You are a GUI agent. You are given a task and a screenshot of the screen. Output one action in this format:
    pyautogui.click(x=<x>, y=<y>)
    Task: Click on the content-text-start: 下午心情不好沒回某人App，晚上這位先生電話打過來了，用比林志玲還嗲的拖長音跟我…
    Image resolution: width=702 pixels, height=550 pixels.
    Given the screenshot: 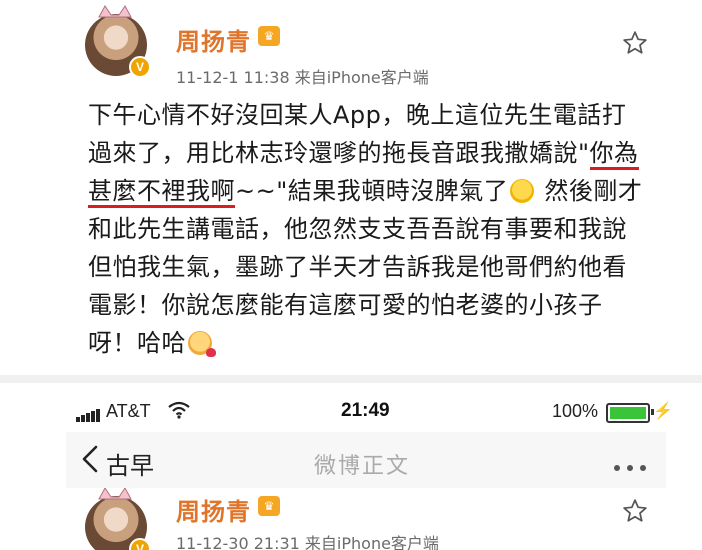 What is the action you would take?
    pyautogui.click(x=357, y=134)
    